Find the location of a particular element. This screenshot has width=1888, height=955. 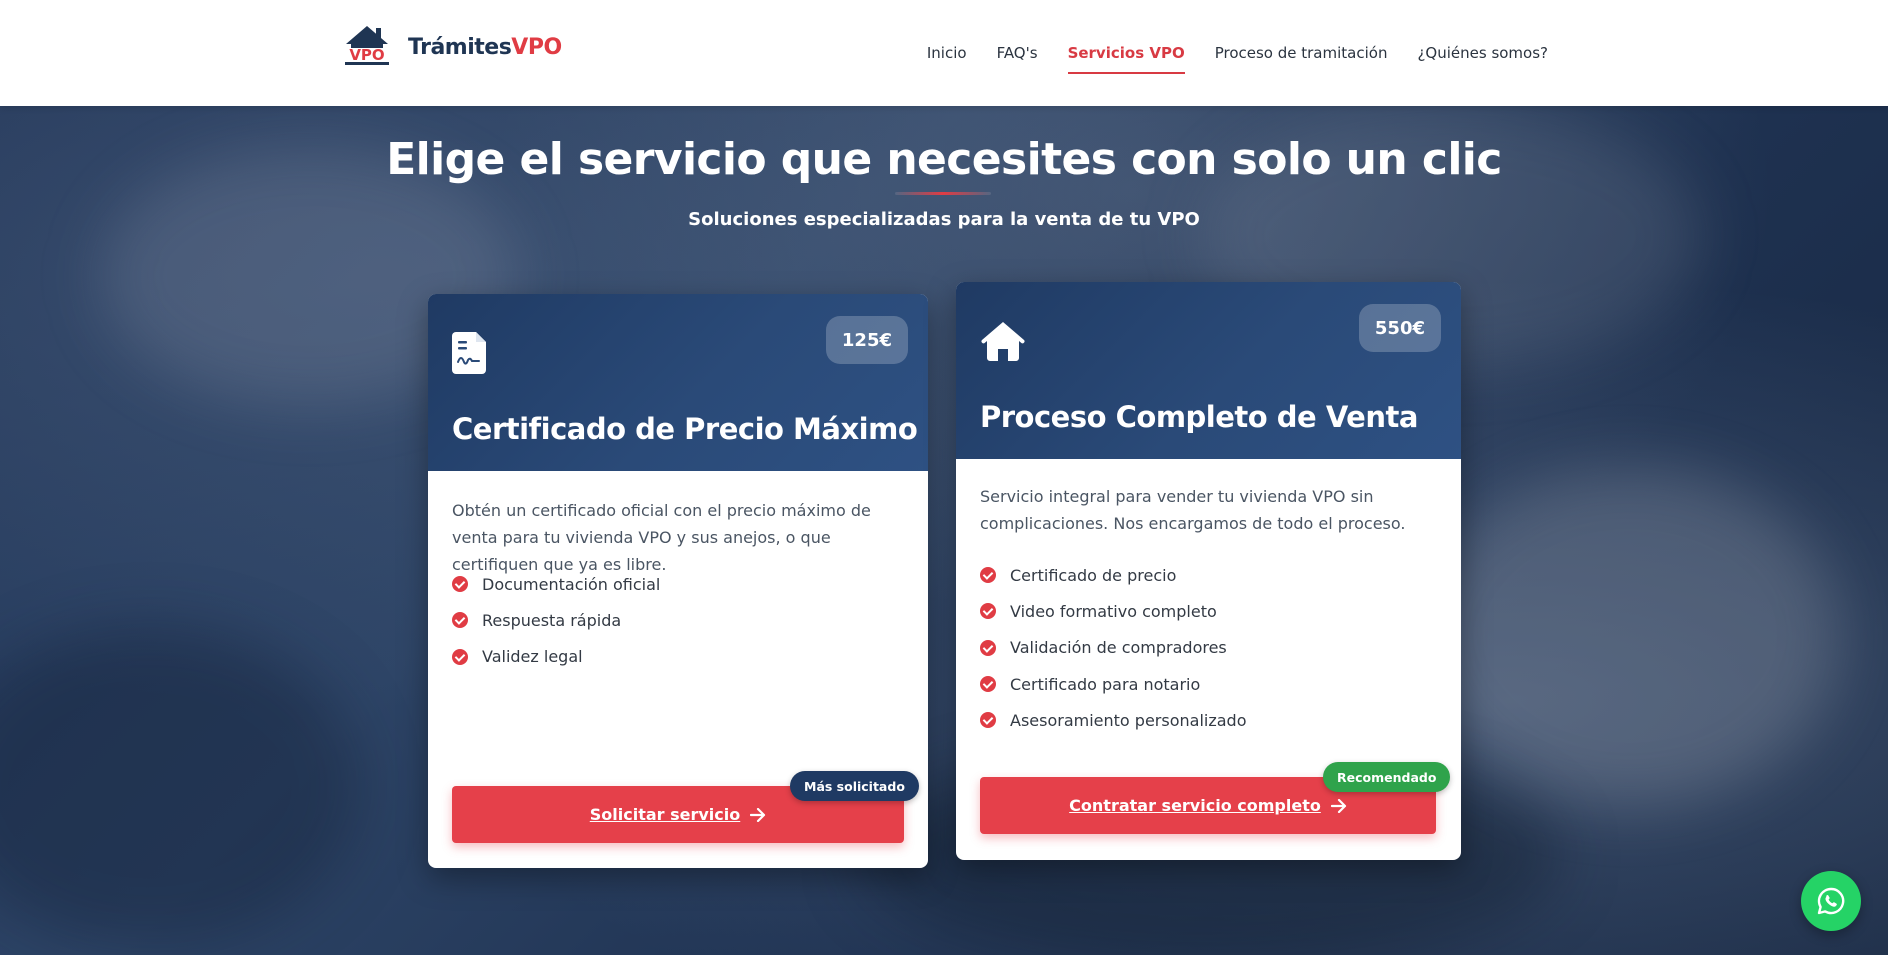

feature-item: Certificado para notario is located at coordinates (1113, 684).